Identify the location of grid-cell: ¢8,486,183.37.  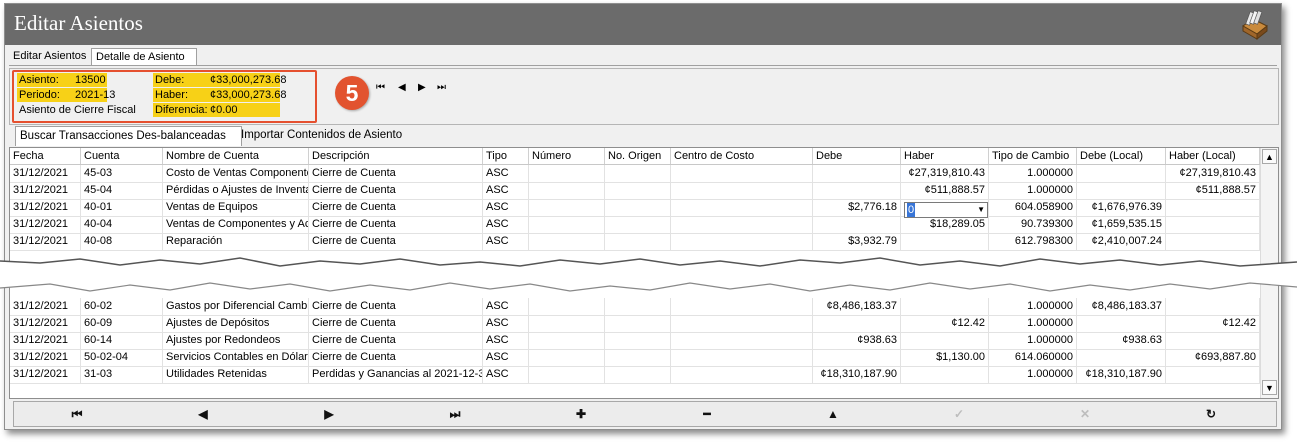
(857, 306).